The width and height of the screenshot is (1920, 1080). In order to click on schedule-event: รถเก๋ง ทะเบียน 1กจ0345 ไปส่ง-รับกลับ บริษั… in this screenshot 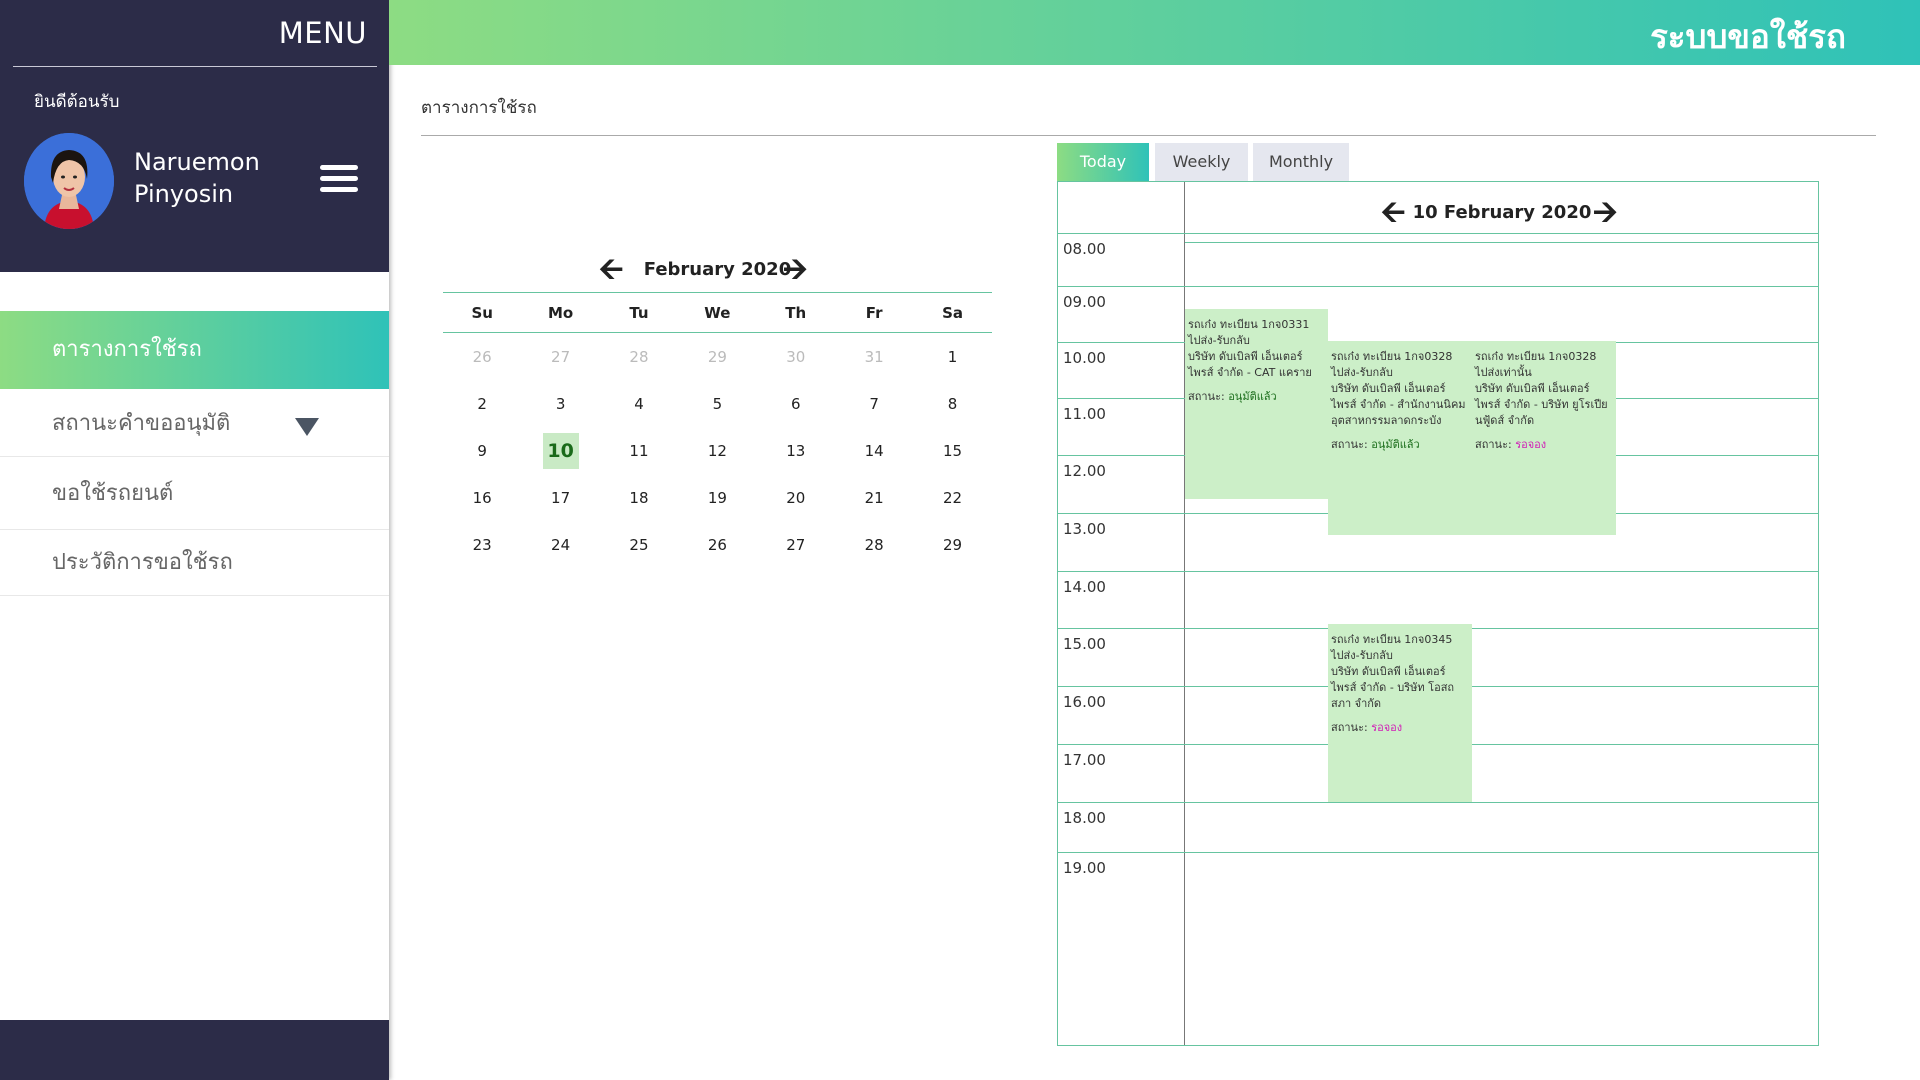, I will do `click(1400, 713)`.